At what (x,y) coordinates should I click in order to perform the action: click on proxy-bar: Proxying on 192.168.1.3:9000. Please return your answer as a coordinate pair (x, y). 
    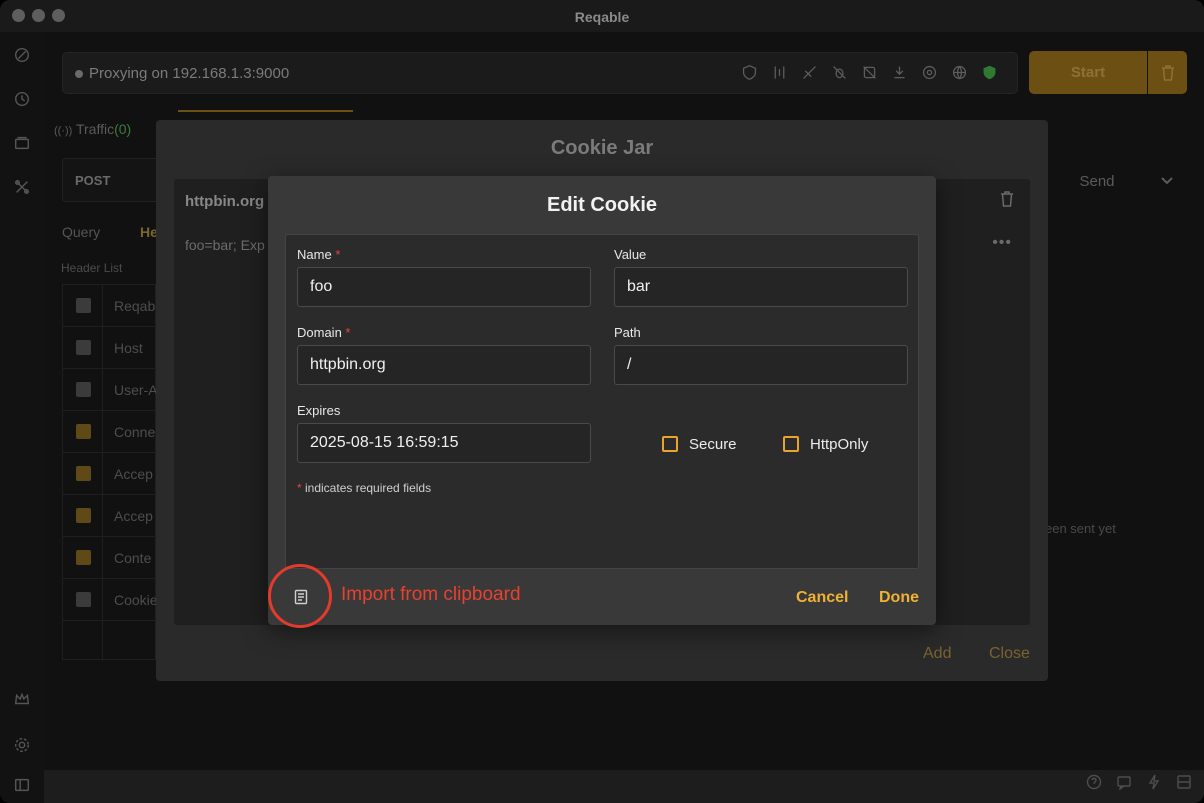
    Looking at the image, I should click on (540, 73).